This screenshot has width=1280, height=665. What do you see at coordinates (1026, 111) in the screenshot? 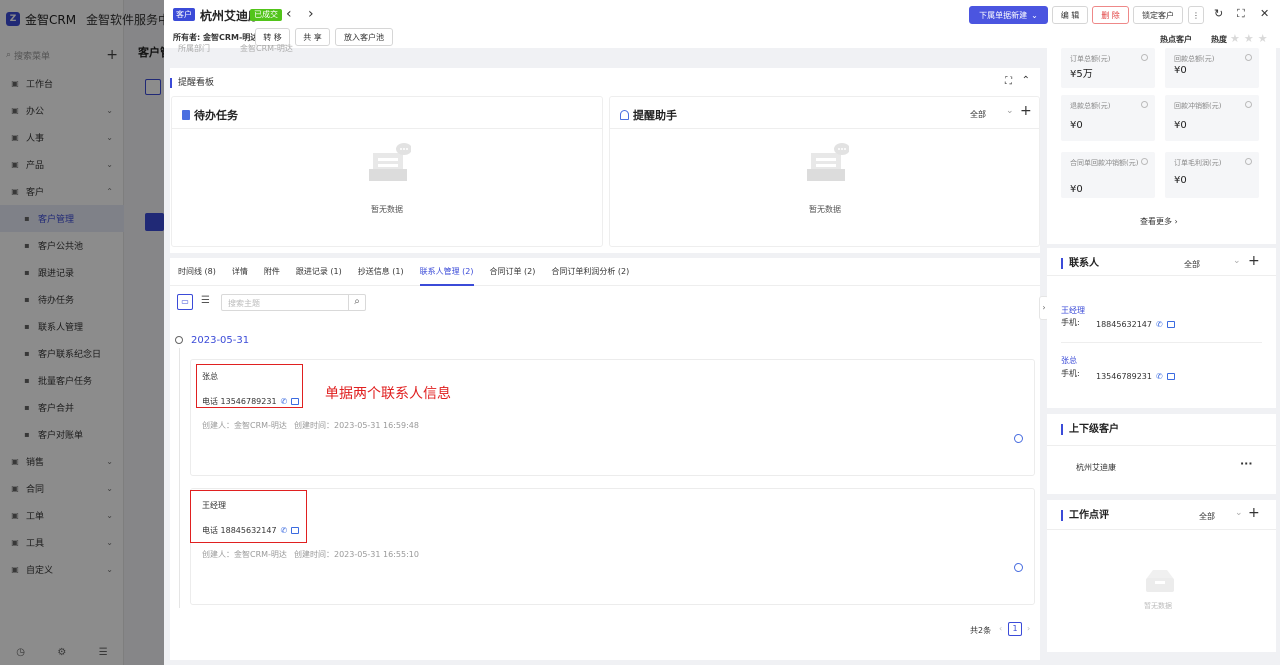
I see `add-reminder-icon: +` at bounding box center [1026, 111].